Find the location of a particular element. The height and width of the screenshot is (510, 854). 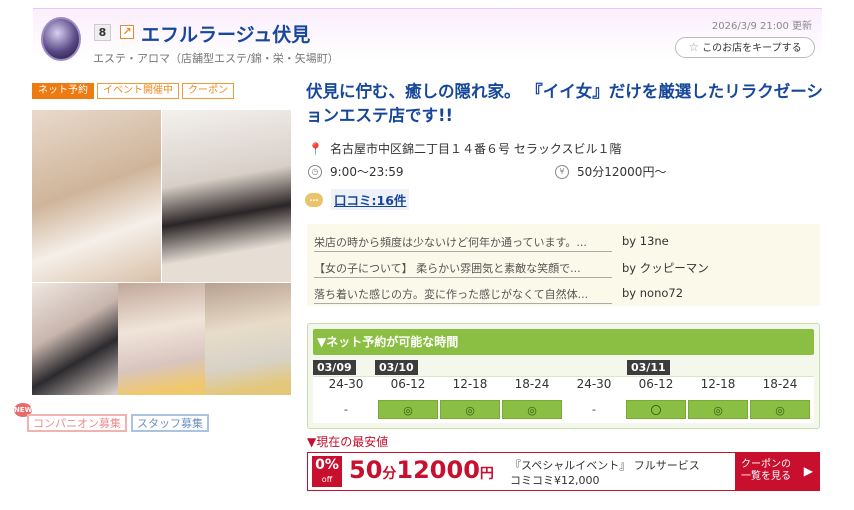

shop-name-link: エフルラージュ伏見 is located at coordinates (225, 33).